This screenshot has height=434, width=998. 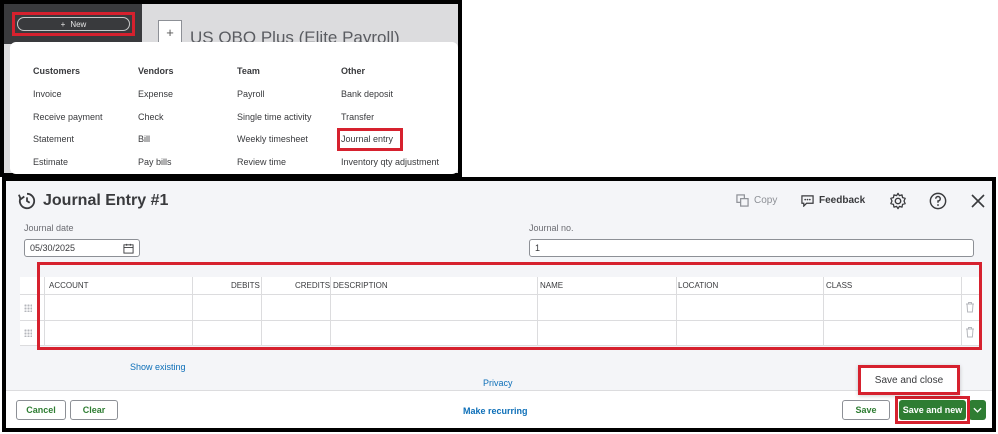 What do you see at coordinates (274, 161) in the screenshot?
I see `menu-item-review-time: Review time` at bounding box center [274, 161].